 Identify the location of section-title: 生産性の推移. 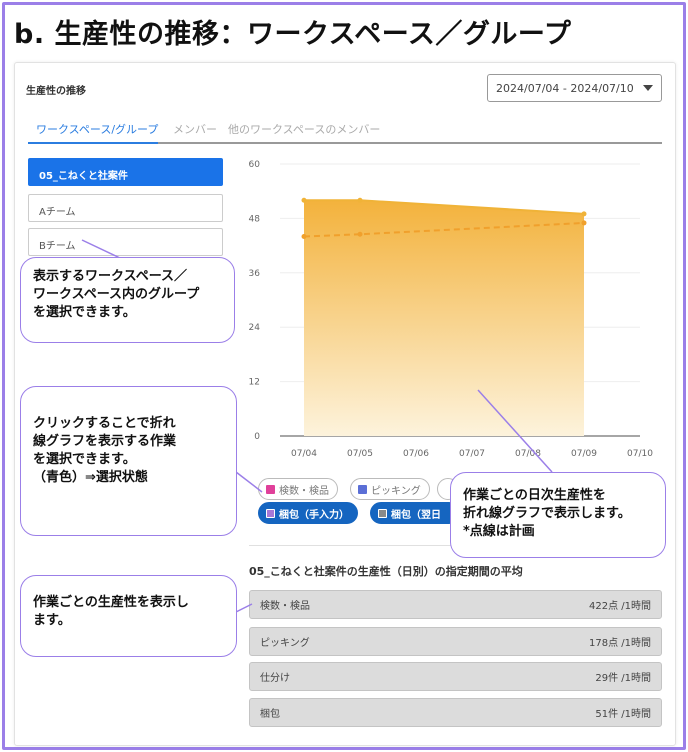
(56, 91).